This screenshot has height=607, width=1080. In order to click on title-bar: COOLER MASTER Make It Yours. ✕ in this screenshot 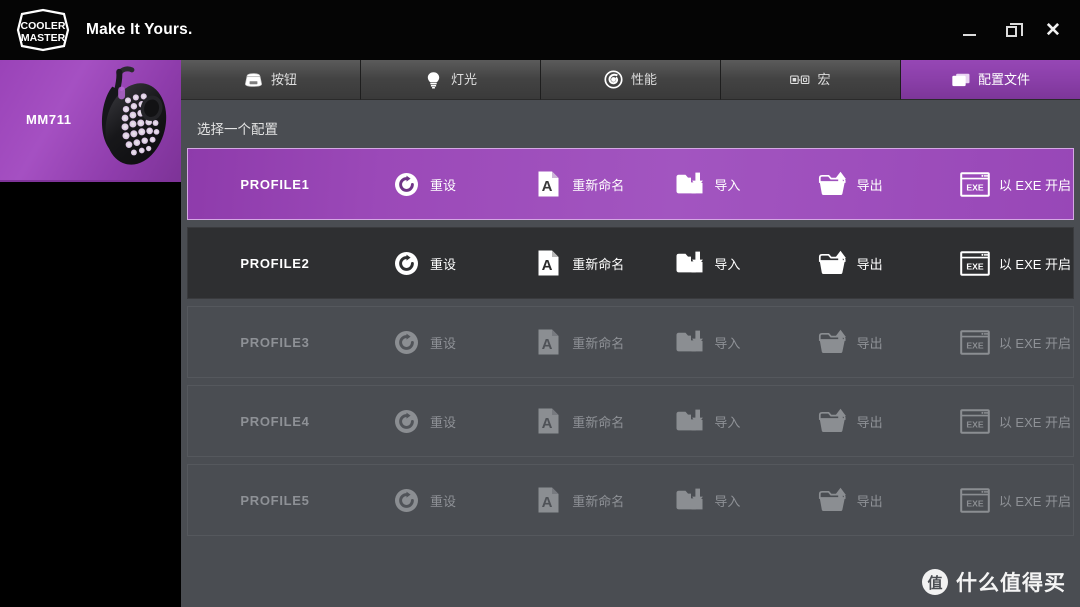, I will do `click(540, 30)`.